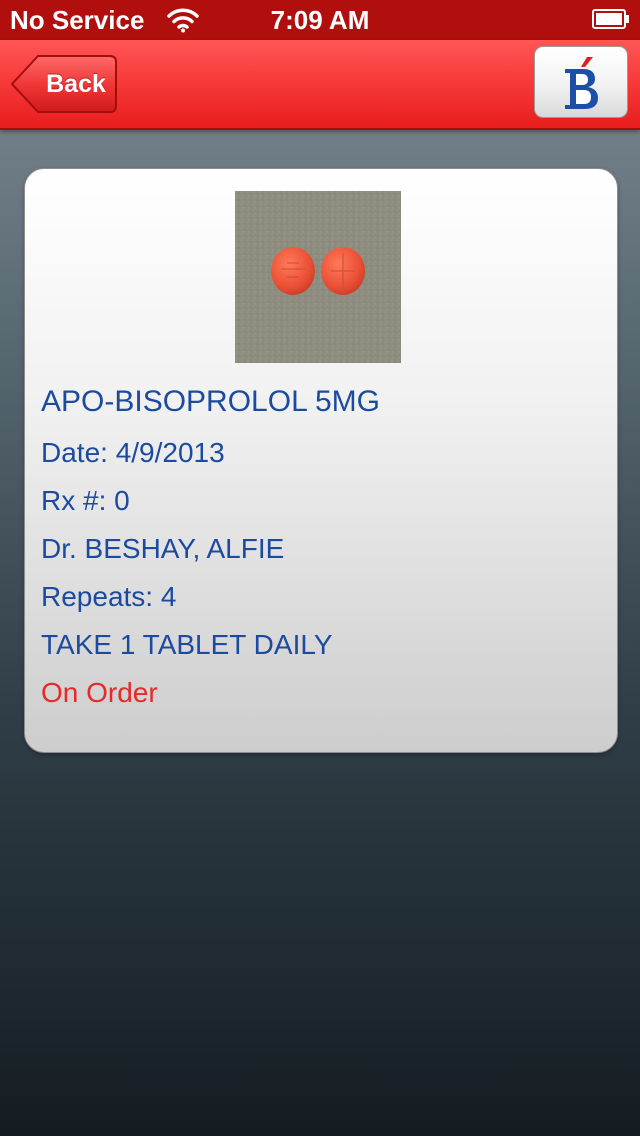 This screenshot has height=1136, width=640. I want to click on dosage-instructions: TAKE 1 TABLET DAILY, so click(187, 644).